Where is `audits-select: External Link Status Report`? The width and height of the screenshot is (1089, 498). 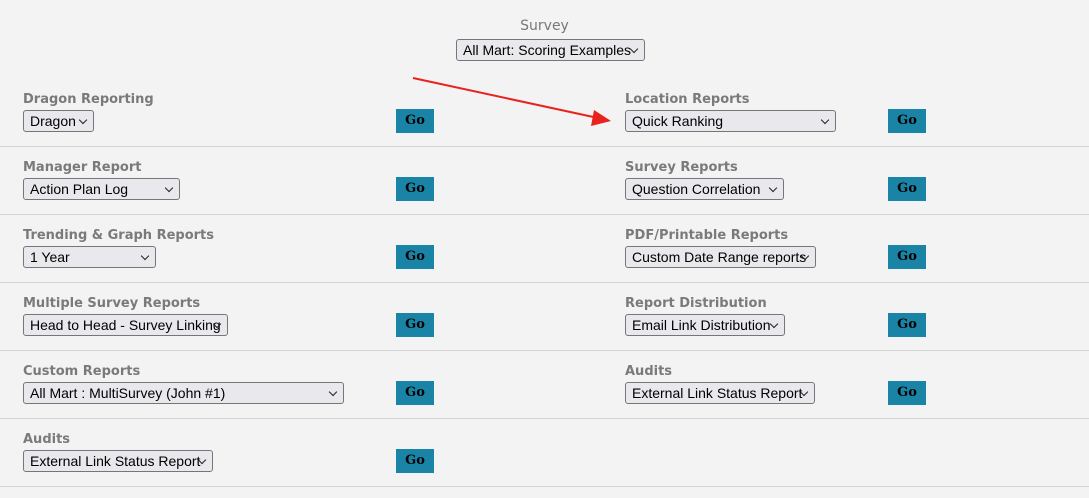
audits-select: External Link Status Report is located at coordinates (720, 393).